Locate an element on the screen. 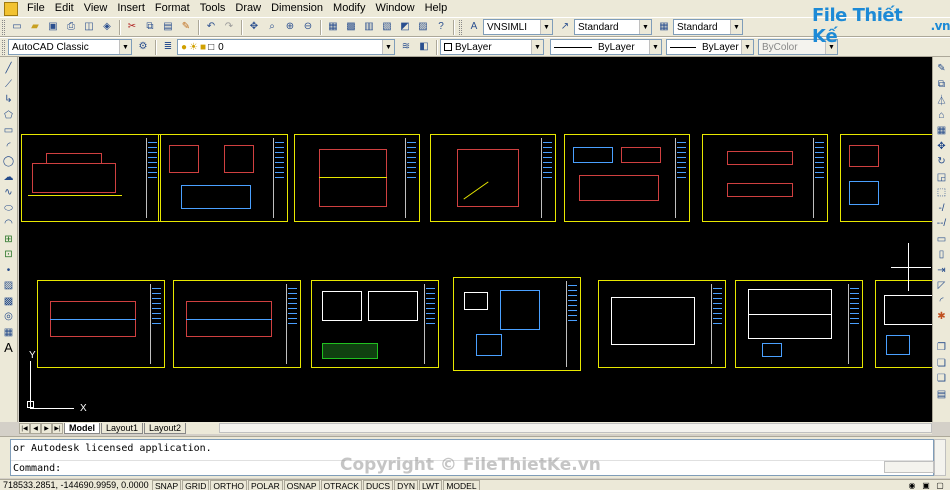  grid-toggle: GRID is located at coordinates (196, 484).